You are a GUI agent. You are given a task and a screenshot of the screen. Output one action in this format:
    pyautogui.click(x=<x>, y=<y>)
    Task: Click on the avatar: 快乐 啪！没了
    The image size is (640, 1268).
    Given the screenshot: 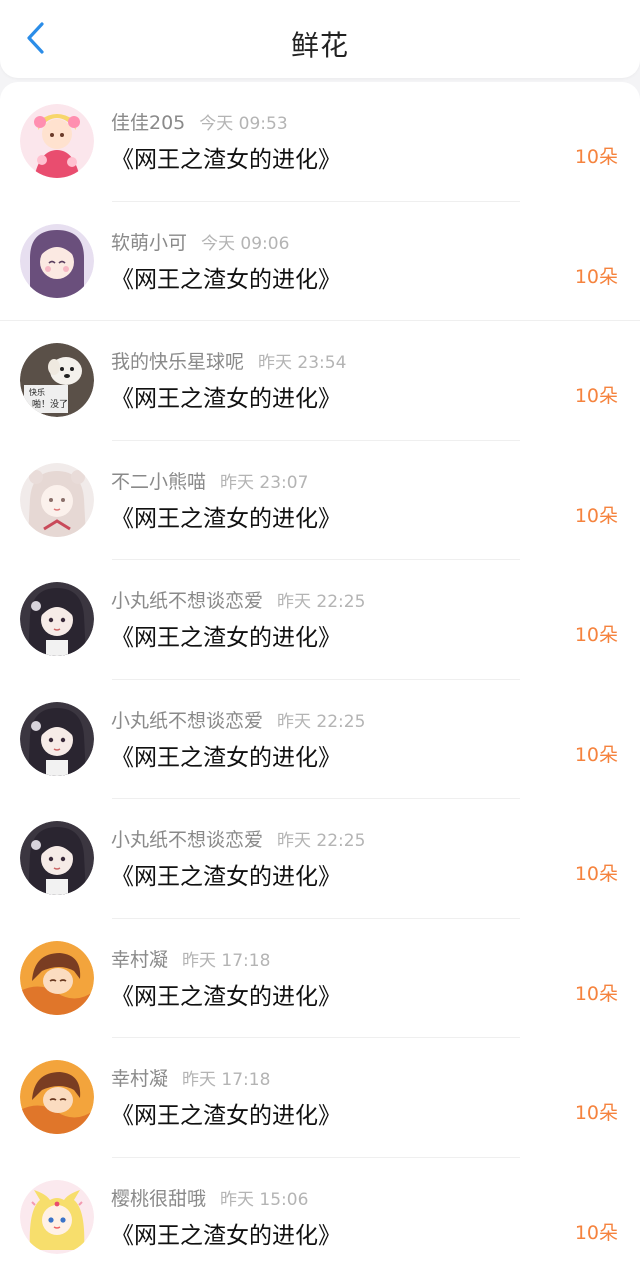 What is the action you would take?
    pyautogui.click(x=57, y=380)
    